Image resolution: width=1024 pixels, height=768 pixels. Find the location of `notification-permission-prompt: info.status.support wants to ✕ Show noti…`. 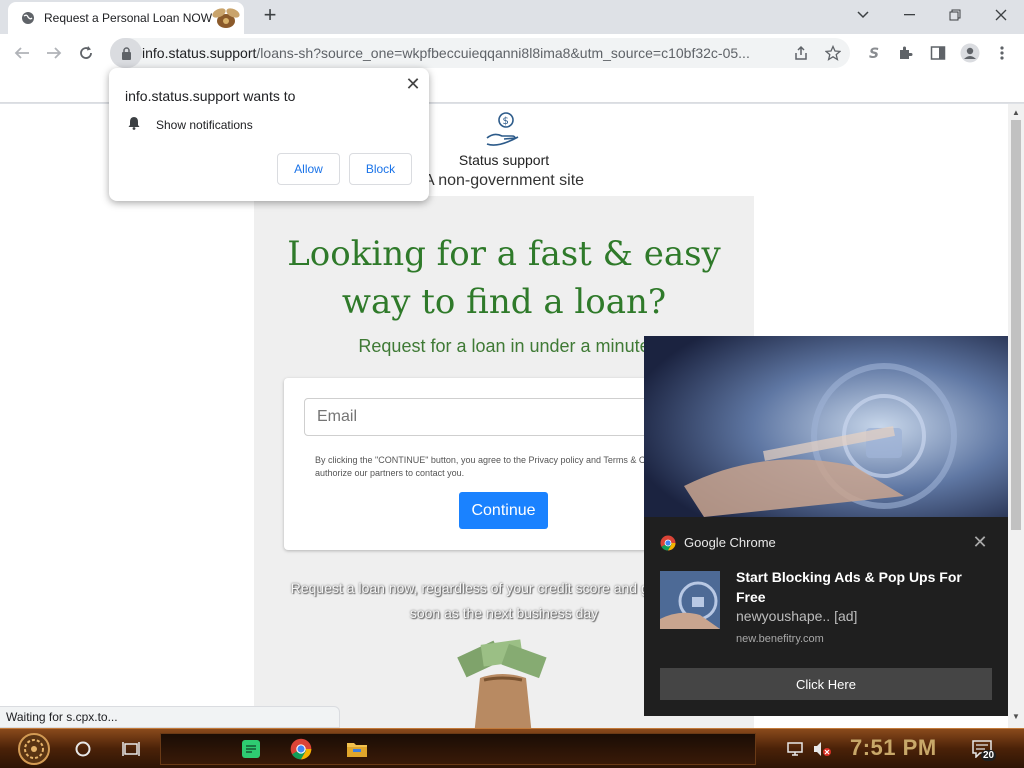

notification-permission-prompt: info.status.support wants to ✕ Show noti… is located at coordinates (269, 134).